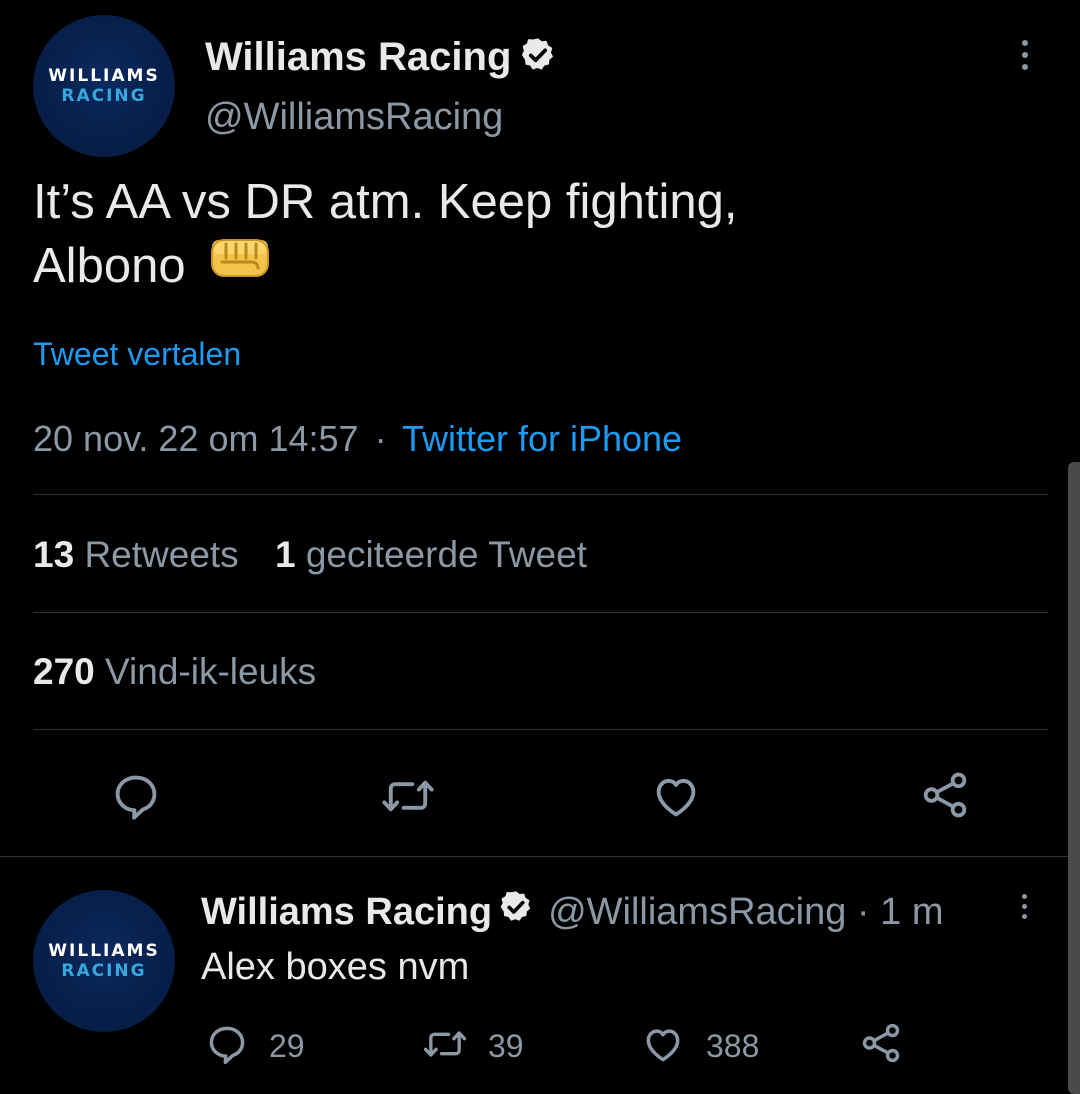 This screenshot has height=1094, width=1080. What do you see at coordinates (446, 554) in the screenshot?
I see `quotes-label: geciteerde Tweet` at bounding box center [446, 554].